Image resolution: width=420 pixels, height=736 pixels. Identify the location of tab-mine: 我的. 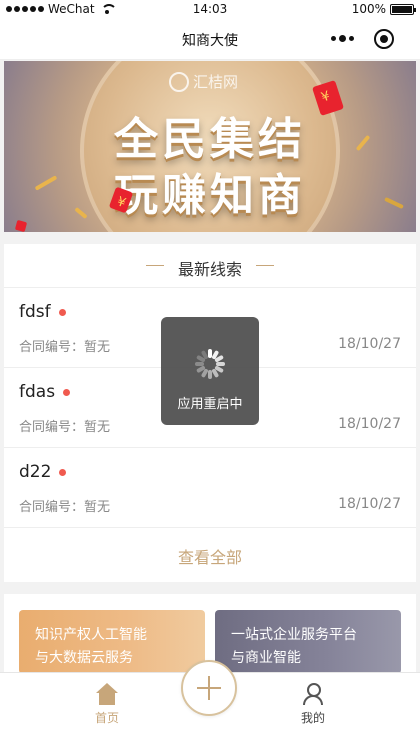
(313, 704).